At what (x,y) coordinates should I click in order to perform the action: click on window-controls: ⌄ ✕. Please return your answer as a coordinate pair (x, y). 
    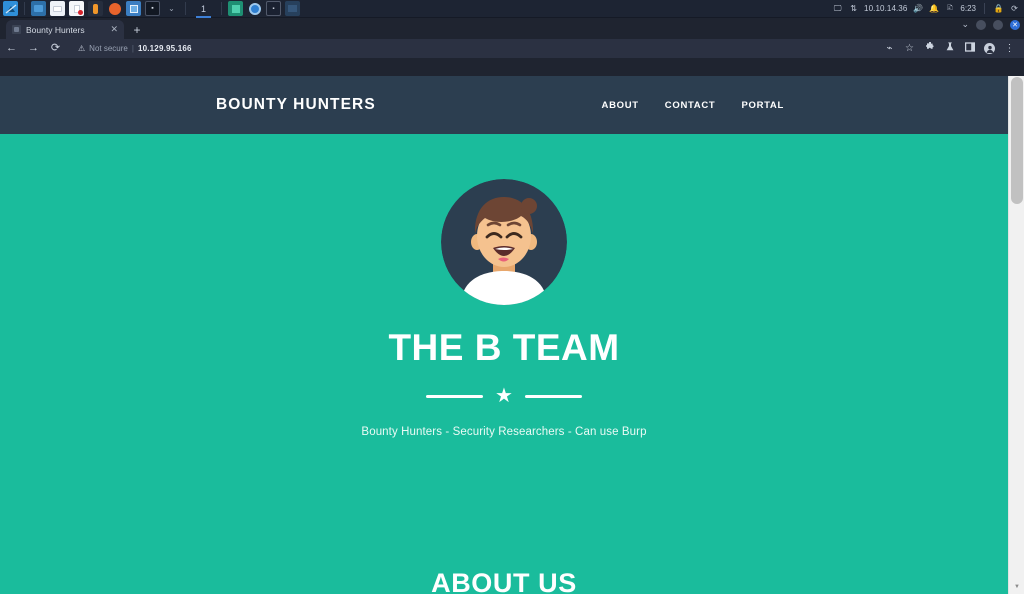
    Looking at the image, I should click on (990, 24).